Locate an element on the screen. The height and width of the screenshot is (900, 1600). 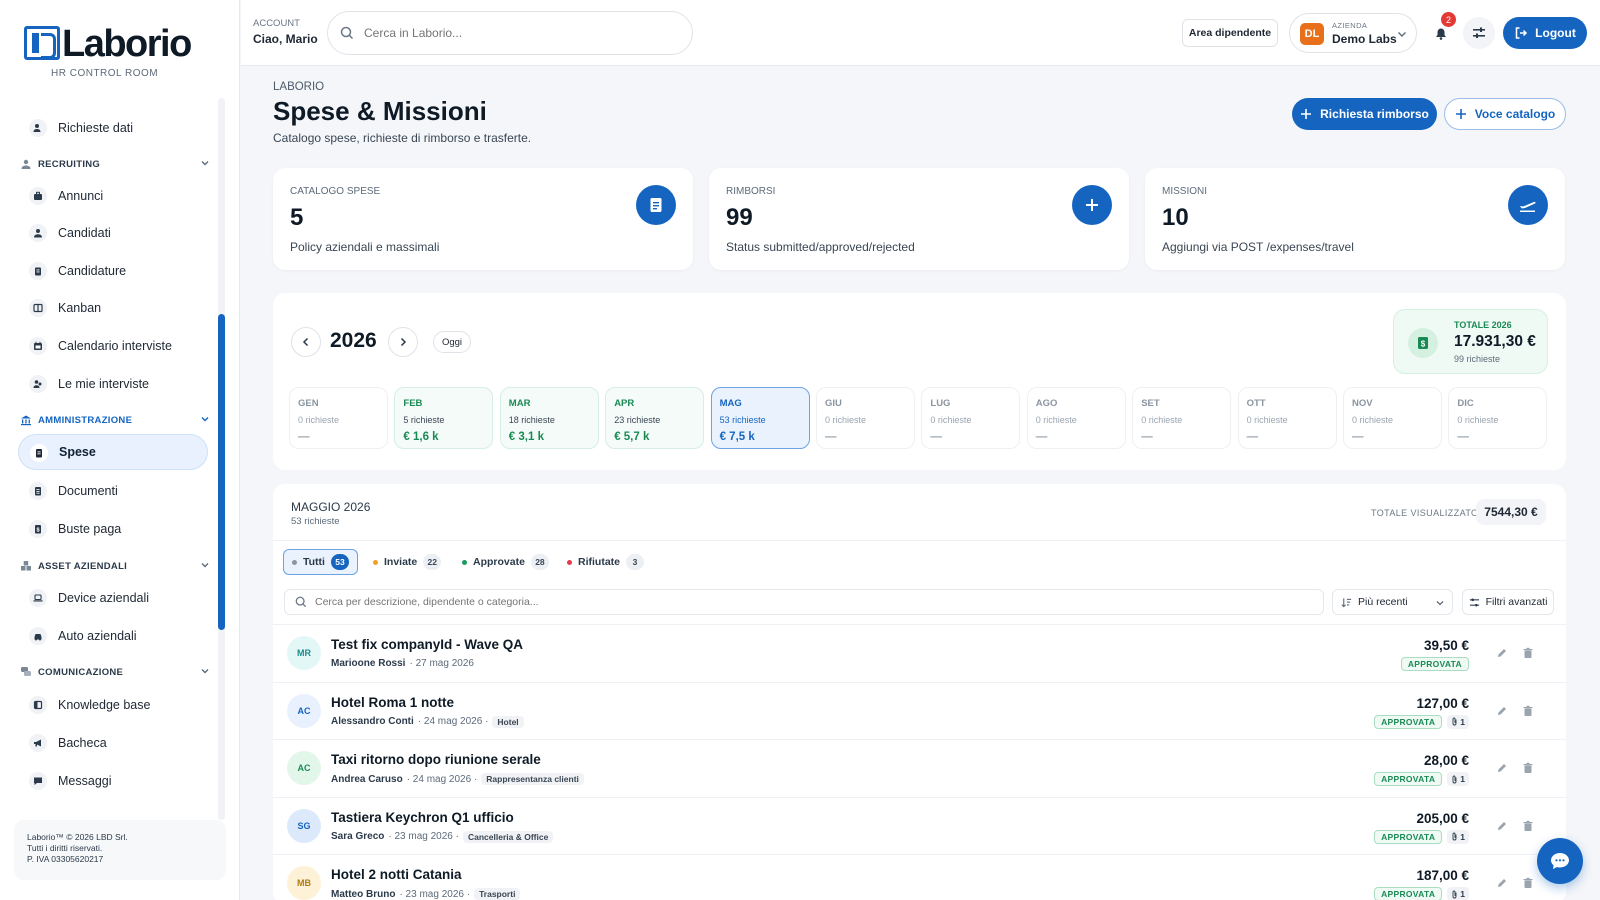
sidebar-item-label: Le mie interviste is located at coordinates (104, 384).